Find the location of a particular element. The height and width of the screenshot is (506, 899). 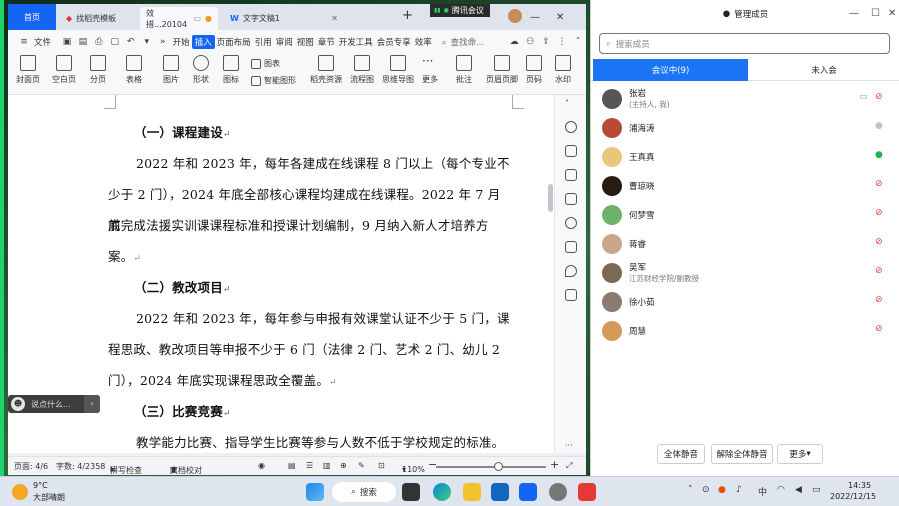

member-row: 蒋睿 ⊘ is located at coordinates (745, 243).